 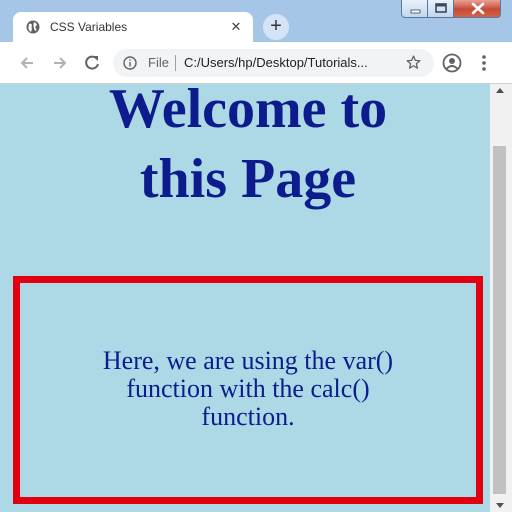 I want to click on close-icon, so click(x=478, y=8).